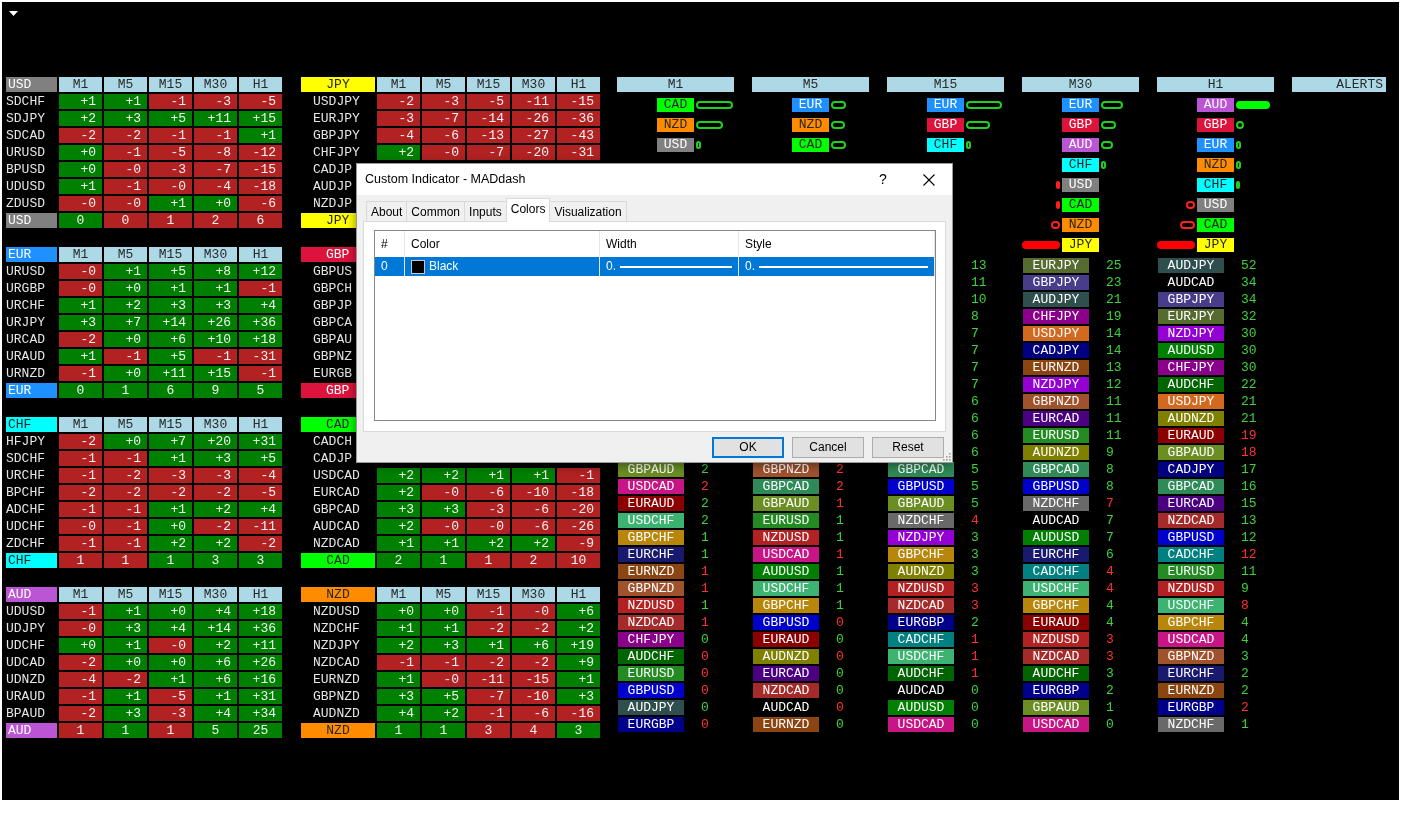  Describe the element at coordinates (260, 305) in the screenshot. I see `value-cell: +4` at that location.